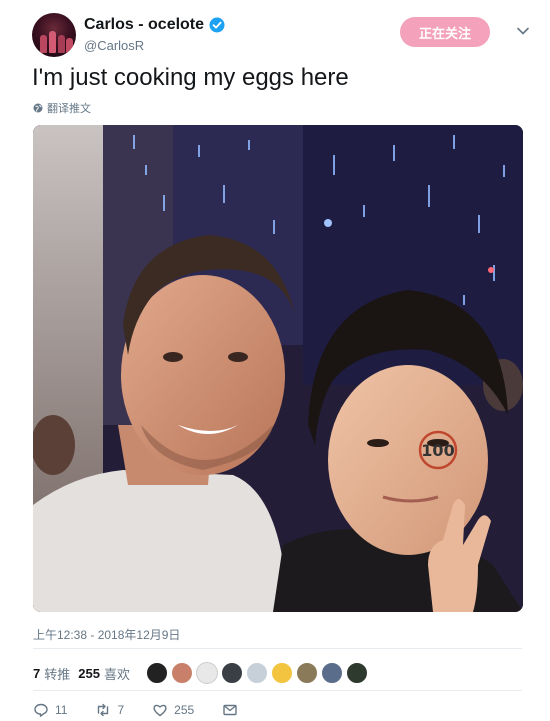 This screenshot has height=721, width=550. What do you see at coordinates (160, 710) in the screenshot?
I see `heart-icon` at bounding box center [160, 710].